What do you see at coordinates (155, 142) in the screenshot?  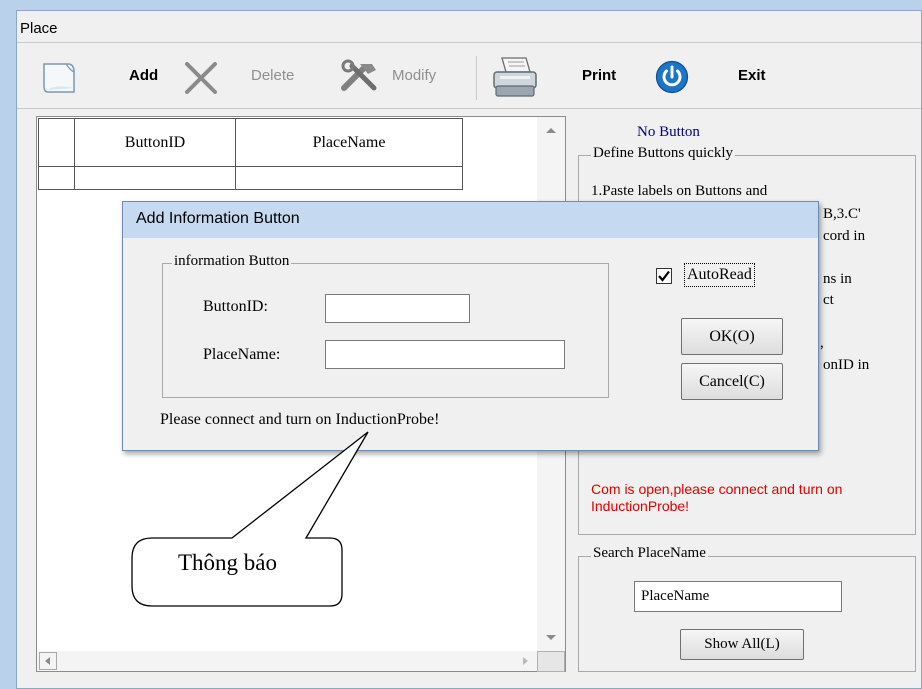 I see `column-header-buttonid: ButtonID` at bounding box center [155, 142].